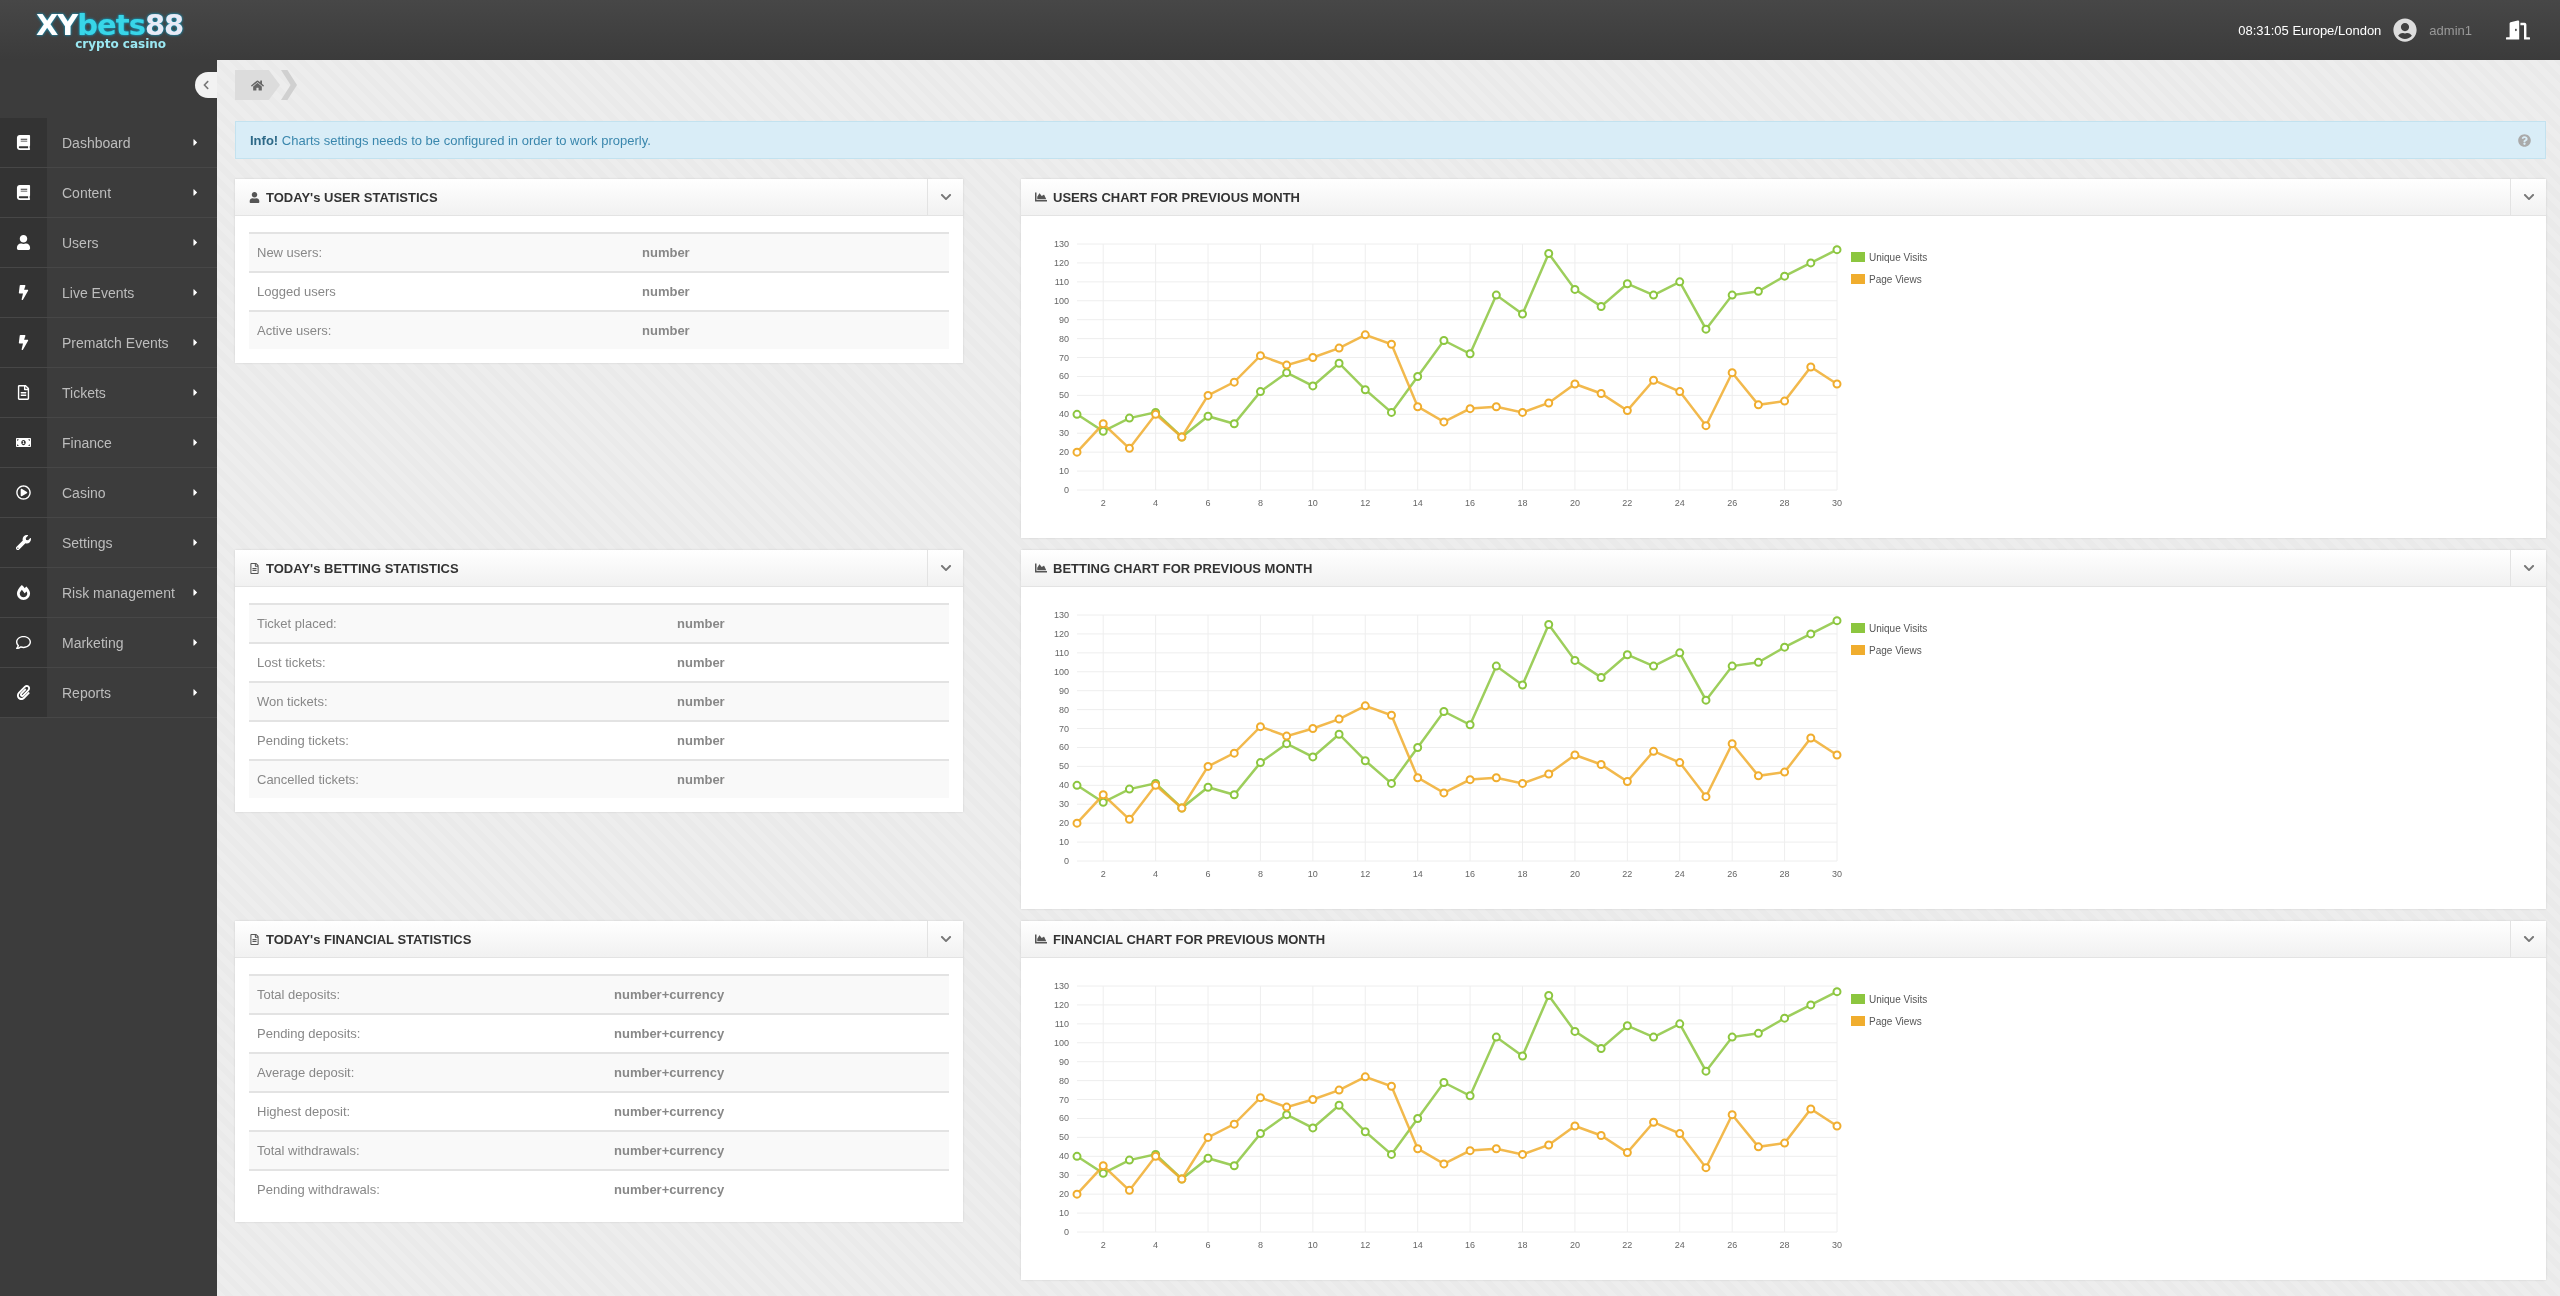  What do you see at coordinates (93, 642) in the screenshot?
I see `sidebar-label: Marketing` at bounding box center [93, 642].